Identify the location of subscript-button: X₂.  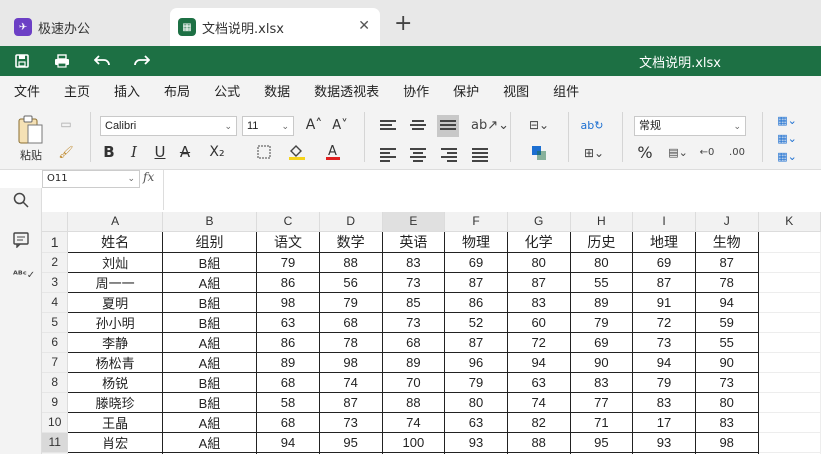
(217, 152).